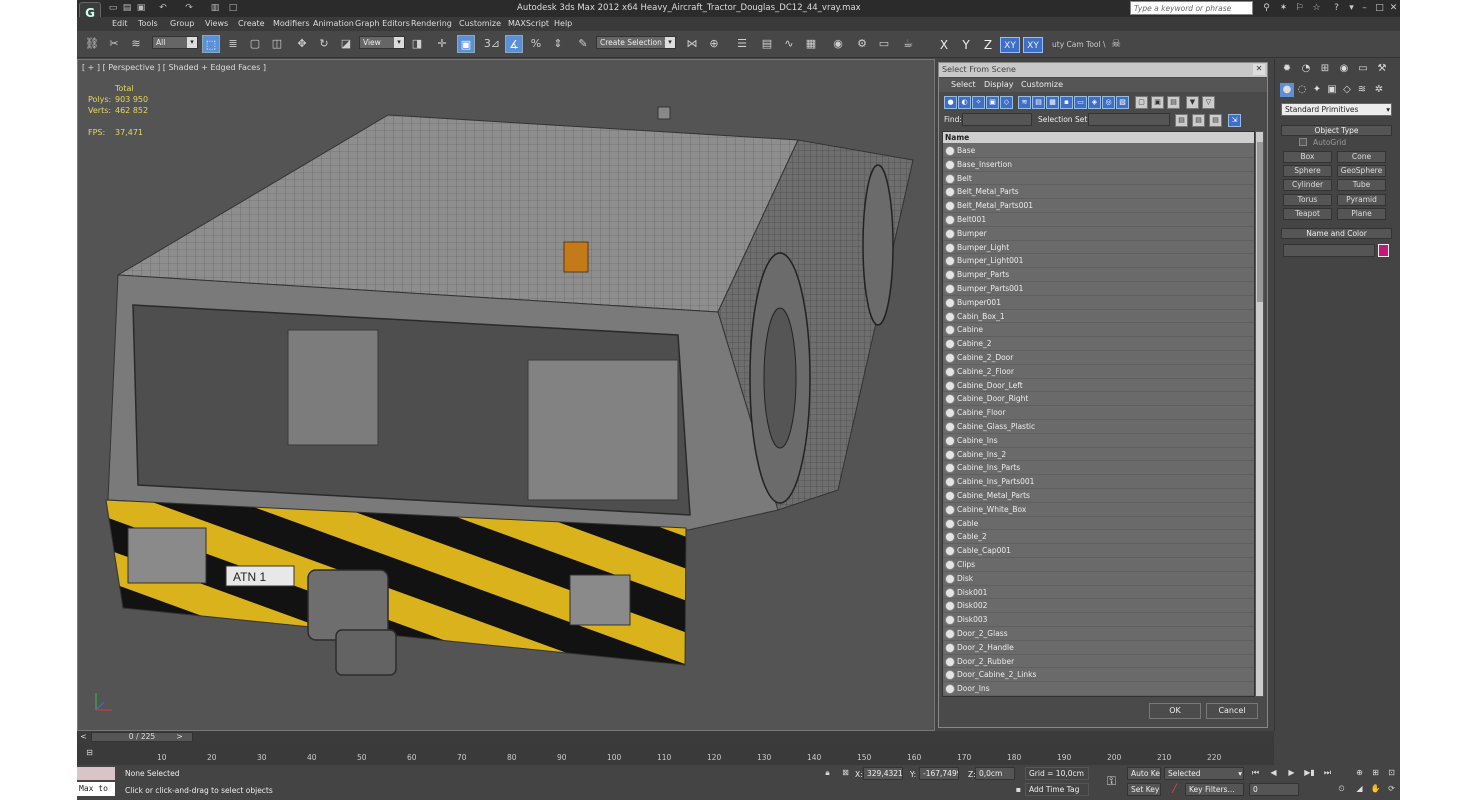 The width and height of the screenshot is (1480, 800). What do you see at coordinates (1098, 137) in the screenshot?
I see `list-column-name: Name` at bounding box center [1098, 137].